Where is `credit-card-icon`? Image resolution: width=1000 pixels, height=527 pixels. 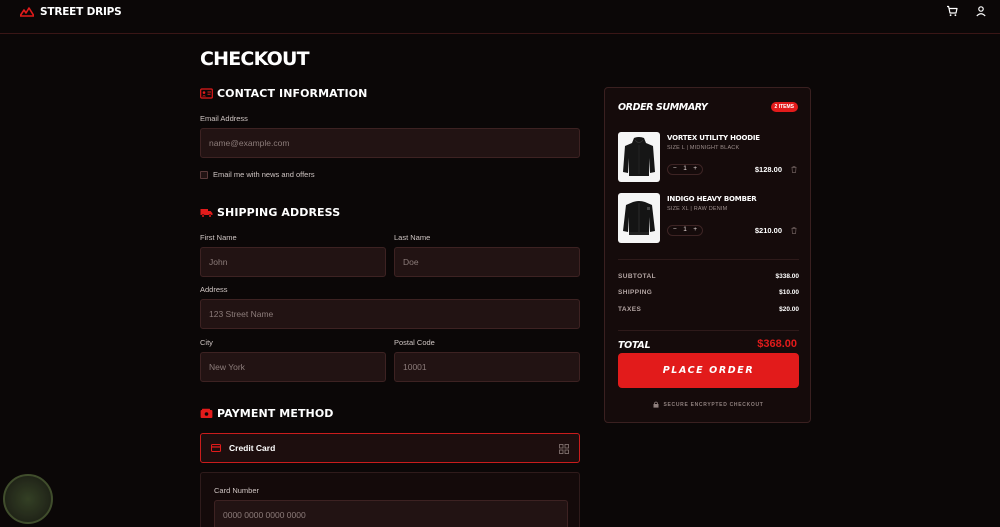
credit-card-icon is located at coordinates (216, 448).